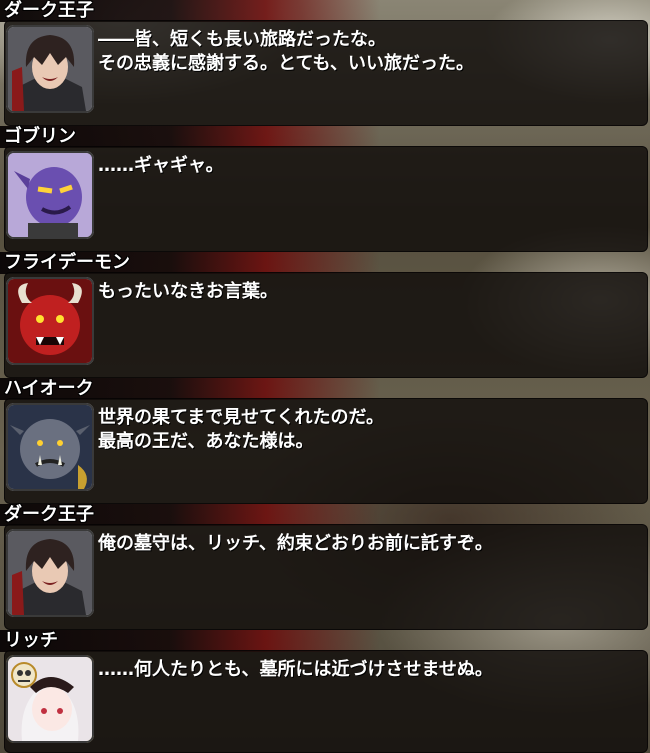 The image size is (650, 753). Describe the element at coordinates (188, 291) in the screenshot. I see `dialogue-line: もったいなきお言葉。` at that location.